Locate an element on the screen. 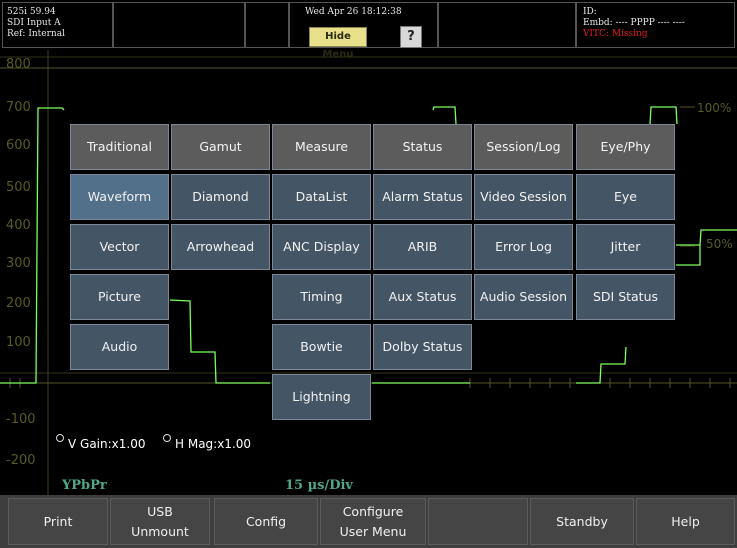 The image size is (737, 548). input-status-cell: 525i 59.94 SDI Input A Ref: Internal is located at coordinates (57, 25).